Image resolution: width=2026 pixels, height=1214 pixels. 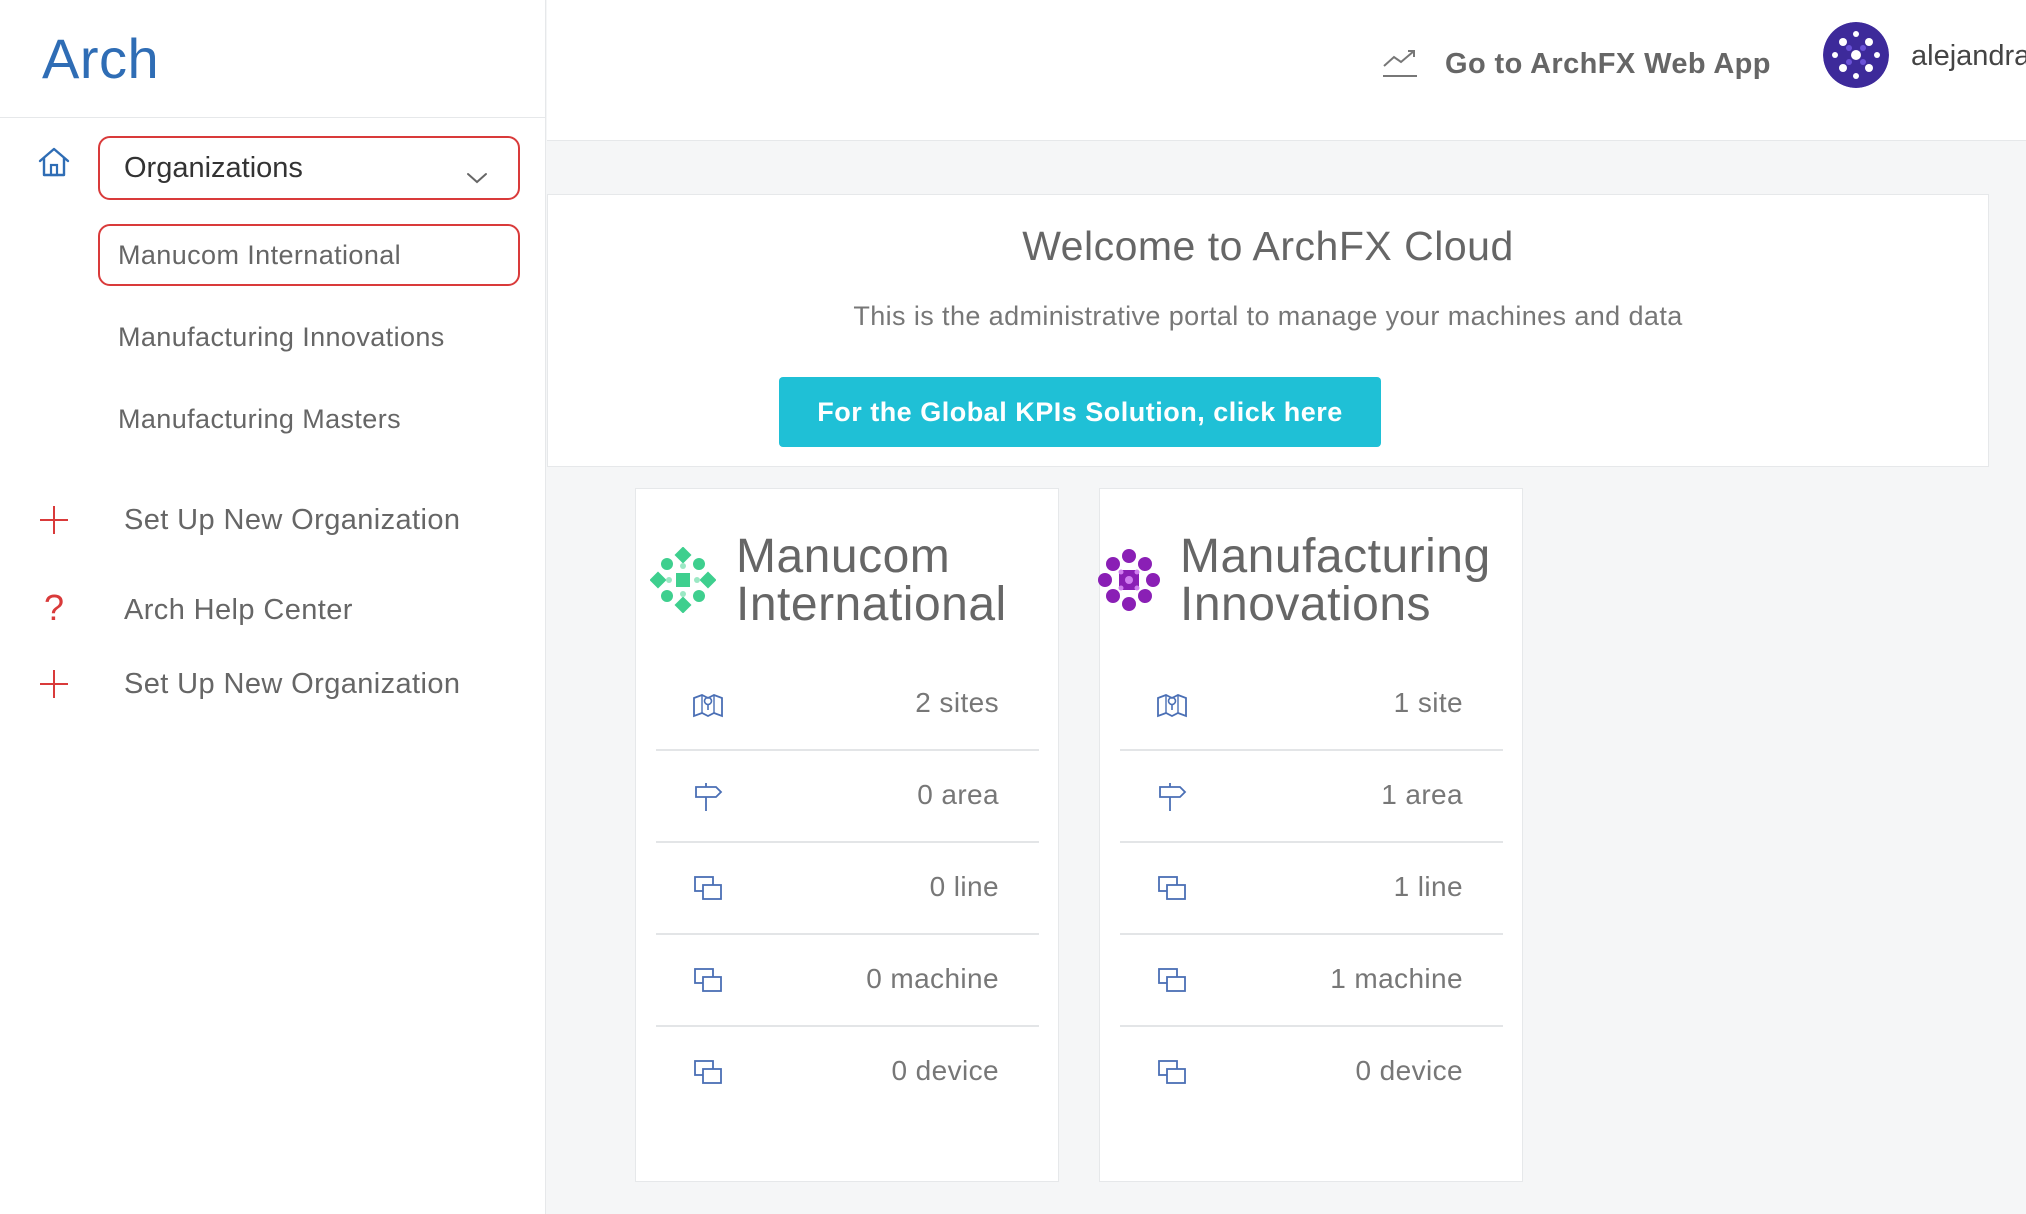 What do you see at coordinates (957, 702) in the screenshot?
I see `stat-value: 2 sites` at bounding box center [957, 702].